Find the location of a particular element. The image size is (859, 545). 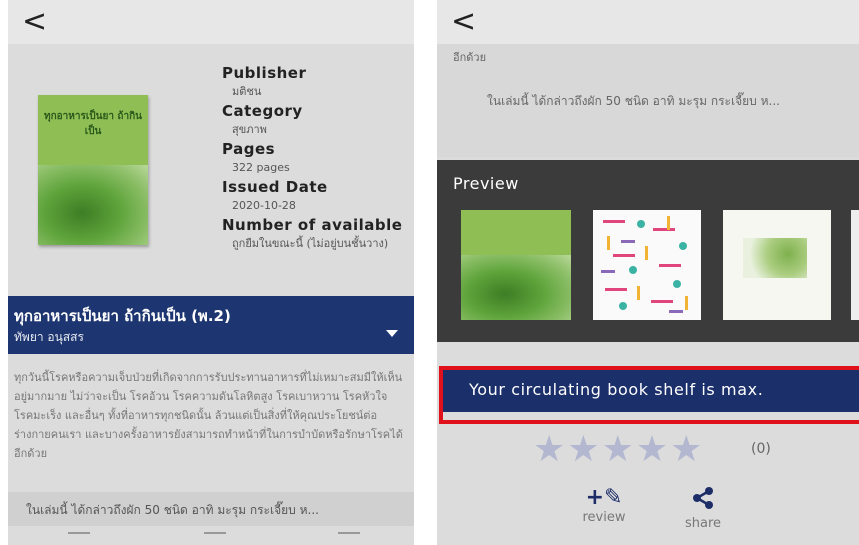

issued-date-label: Issued Date is located at coordinates (275, 187).